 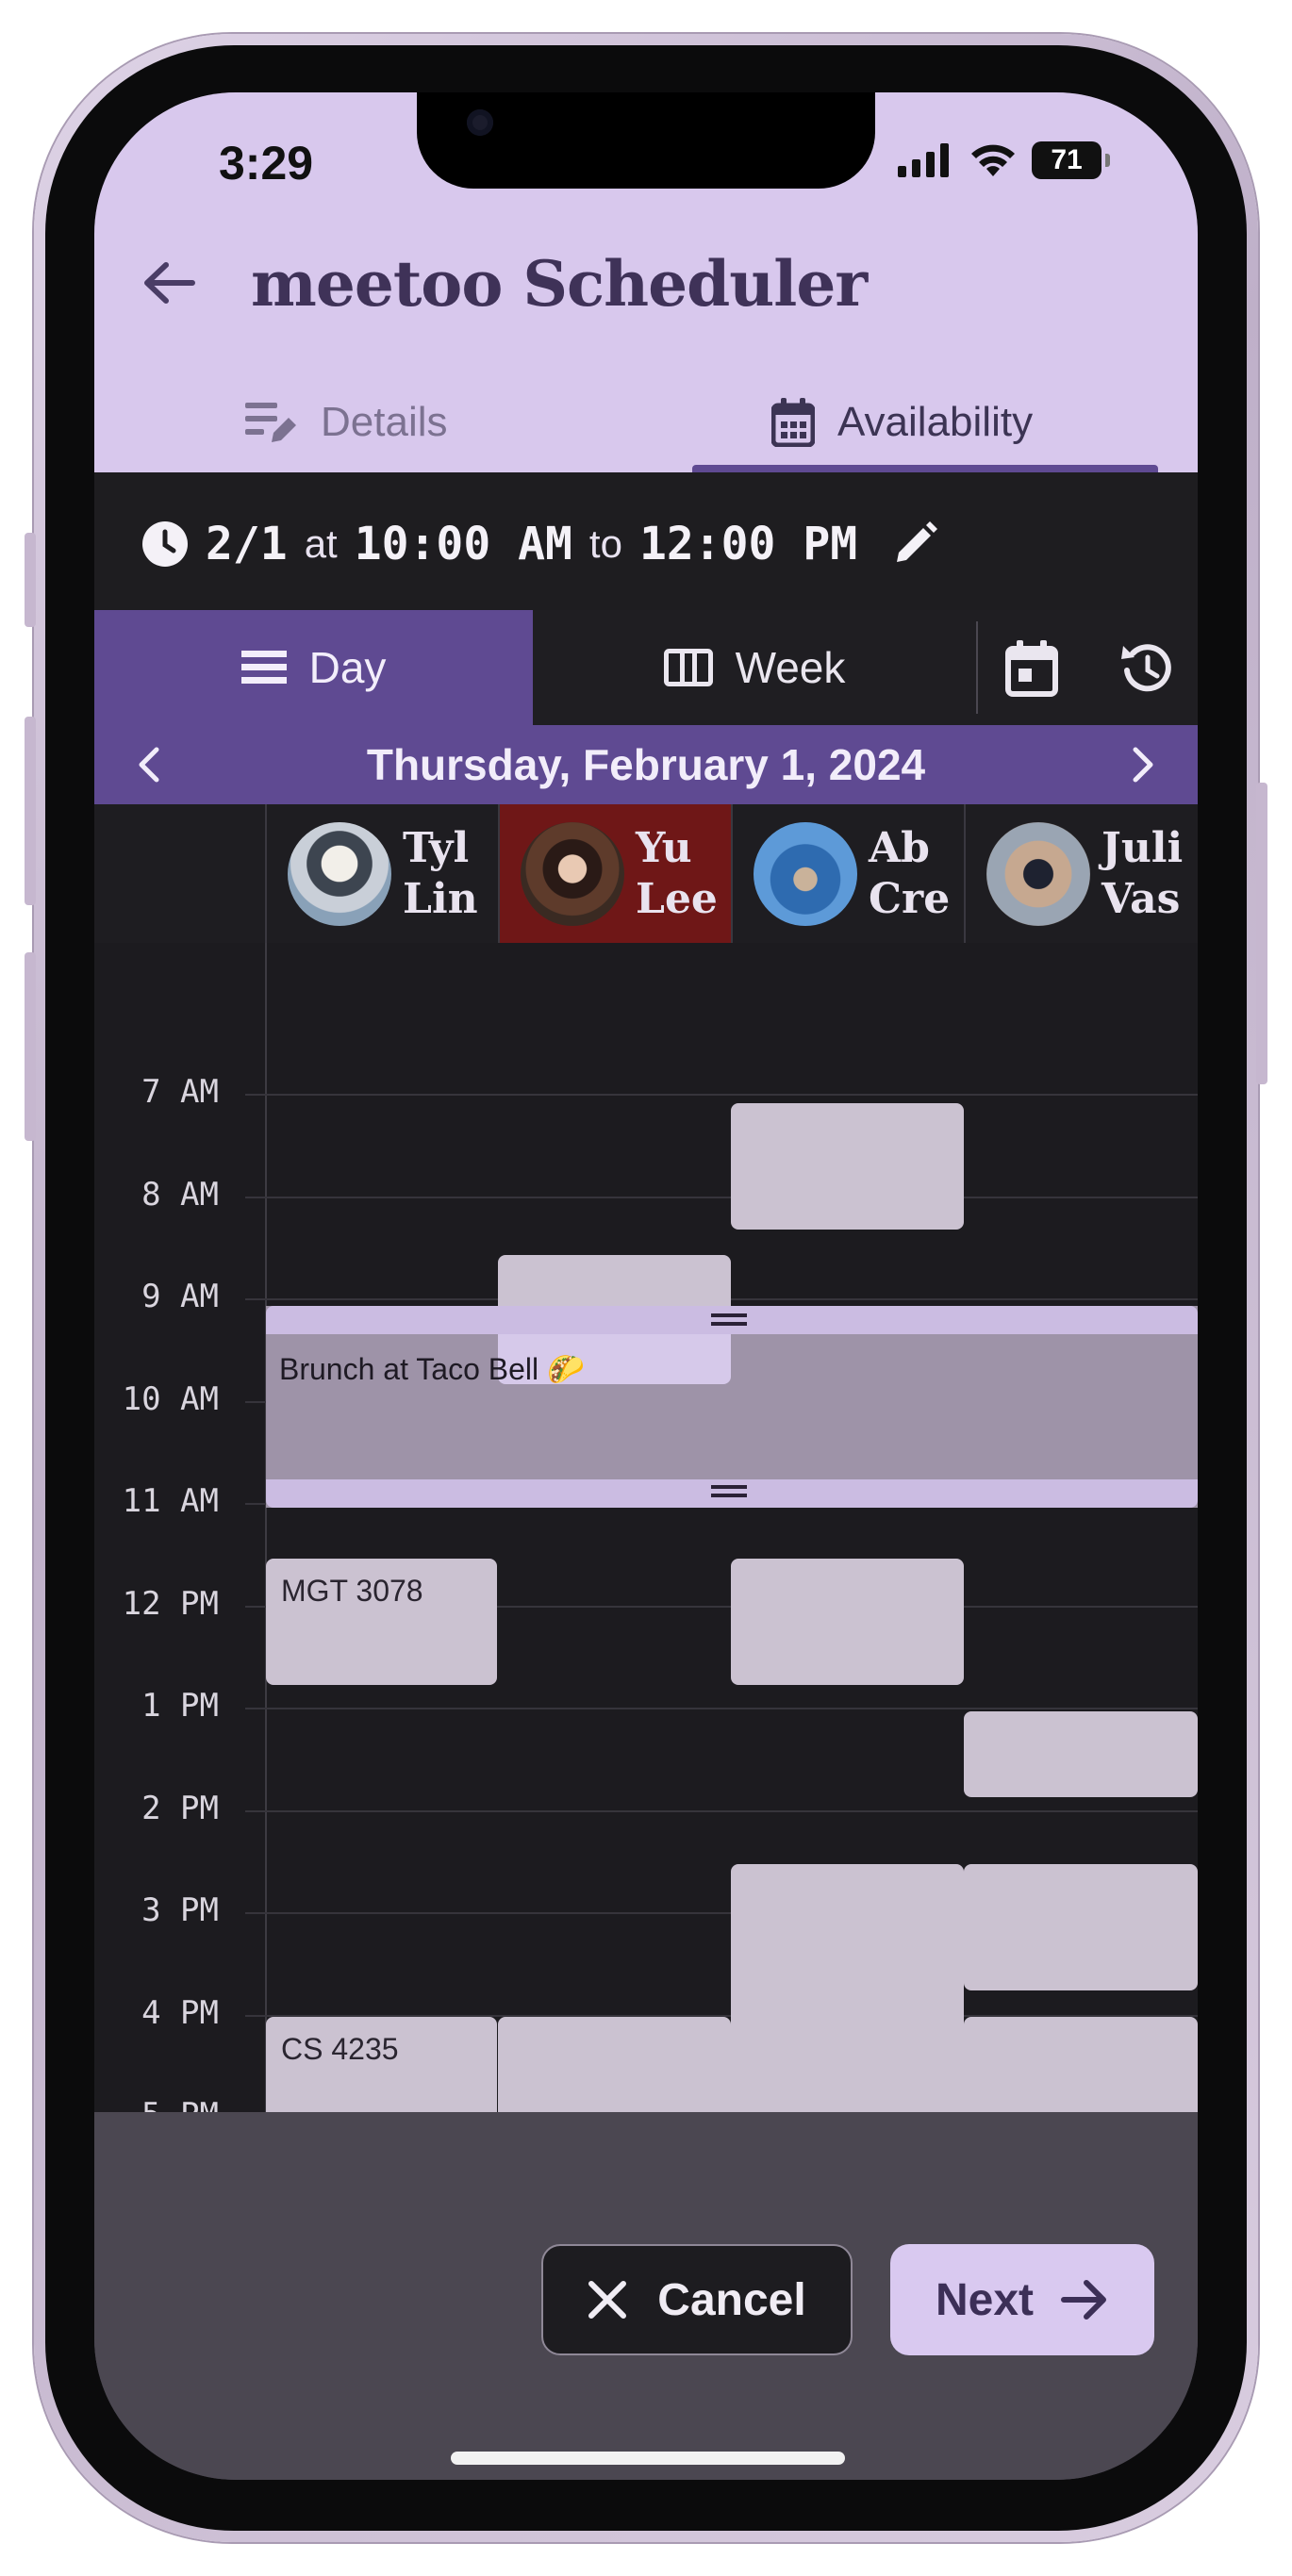 What do you see at coordinates (180, 1808) in the screenshot?
I see `hour-label: 2 PM` at bounding box center [180, 1808].